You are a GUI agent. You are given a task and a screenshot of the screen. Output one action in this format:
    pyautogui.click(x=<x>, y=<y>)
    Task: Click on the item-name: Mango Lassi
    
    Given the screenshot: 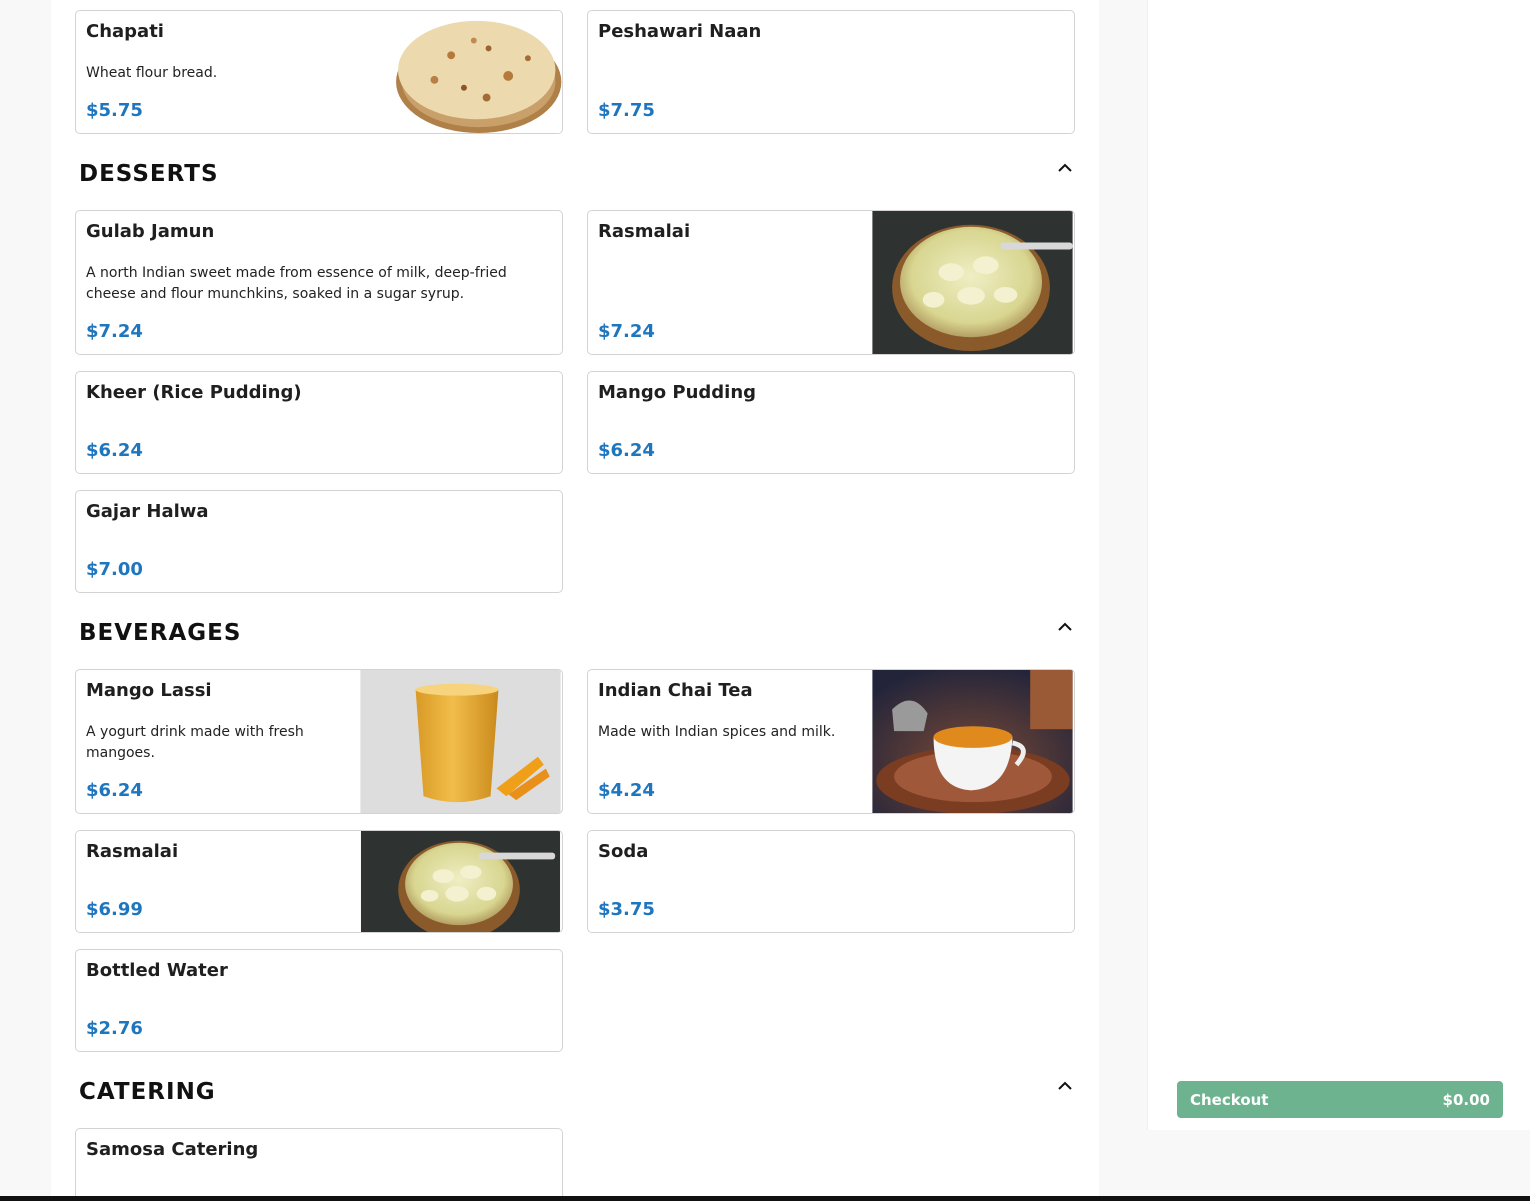 What is the action you would take?
    pyautogui.click(x=149, y=690)
    